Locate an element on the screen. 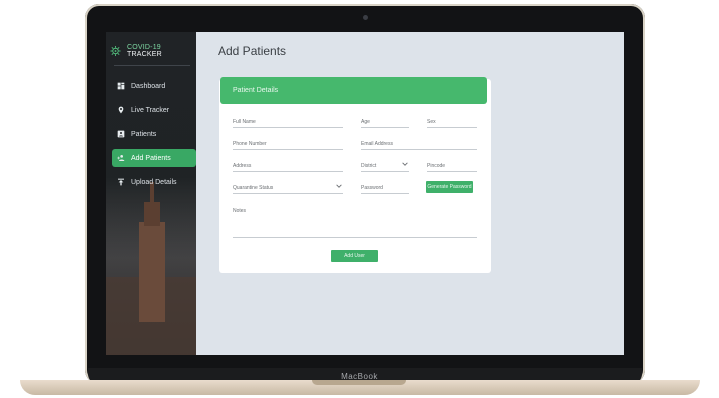 Image resolution: width=719 pixels, height=398 pixels. age-label: Age is located at coordinates (365, 122).